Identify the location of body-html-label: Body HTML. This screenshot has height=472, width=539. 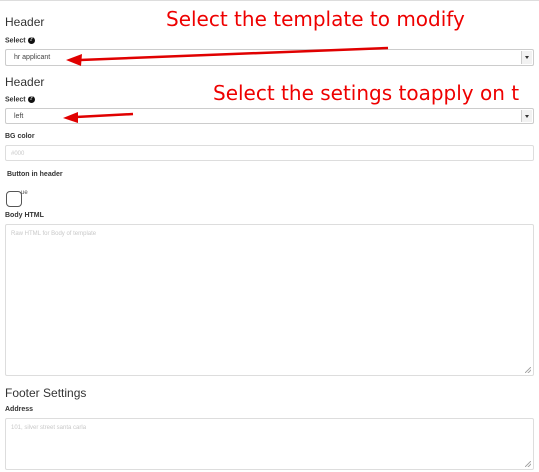
(24, 215).